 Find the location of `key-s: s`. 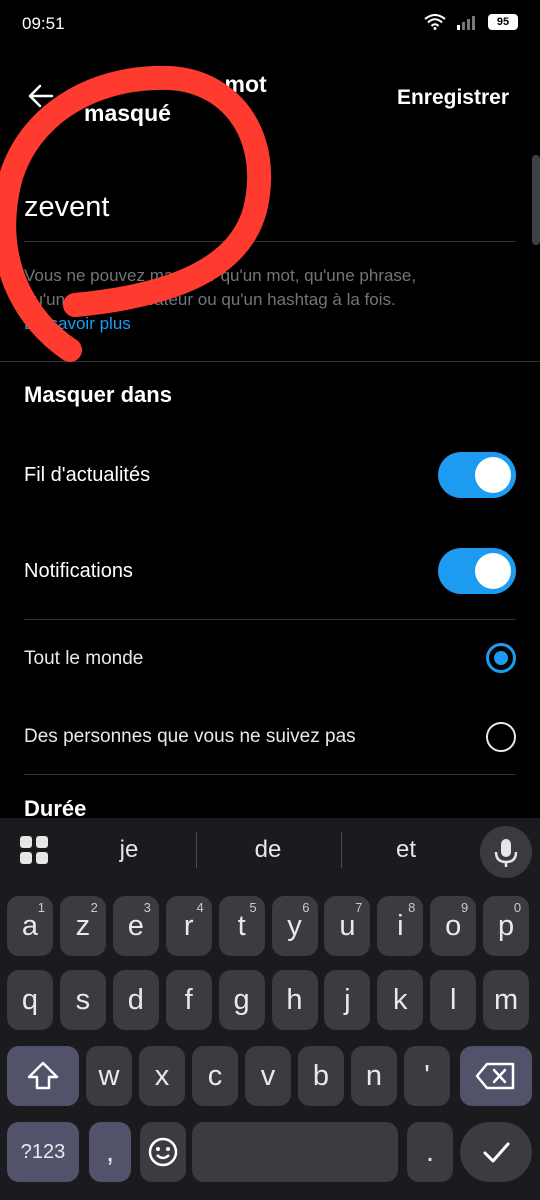

key-s: s is located at coordinates (82, 1000).